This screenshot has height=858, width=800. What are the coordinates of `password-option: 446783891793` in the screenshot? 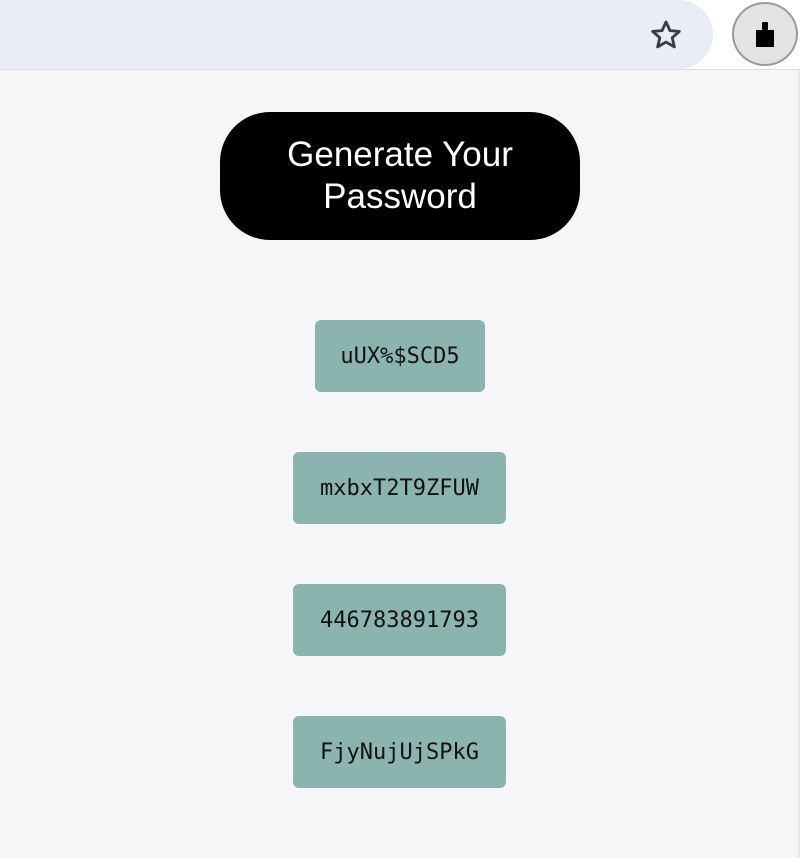 It's located at (399, 620).